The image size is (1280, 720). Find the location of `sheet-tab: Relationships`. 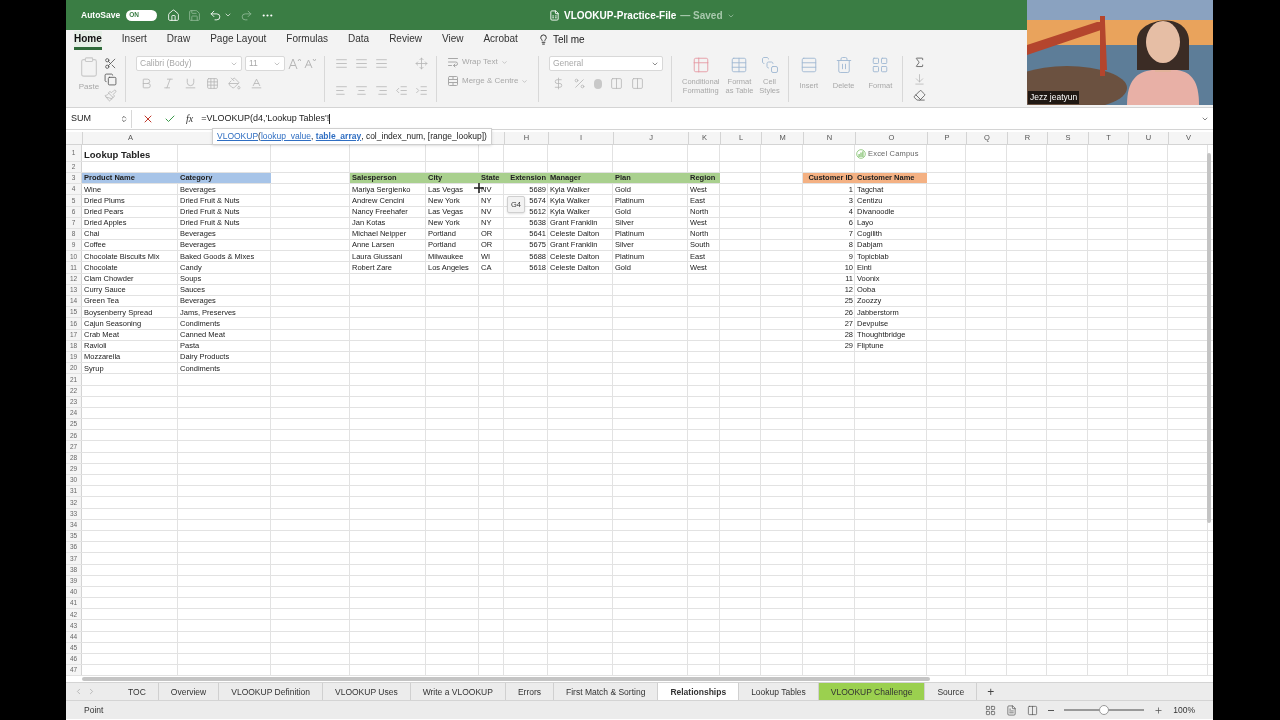

sheet-tab: Relationships is located at coordinates (699, 692).